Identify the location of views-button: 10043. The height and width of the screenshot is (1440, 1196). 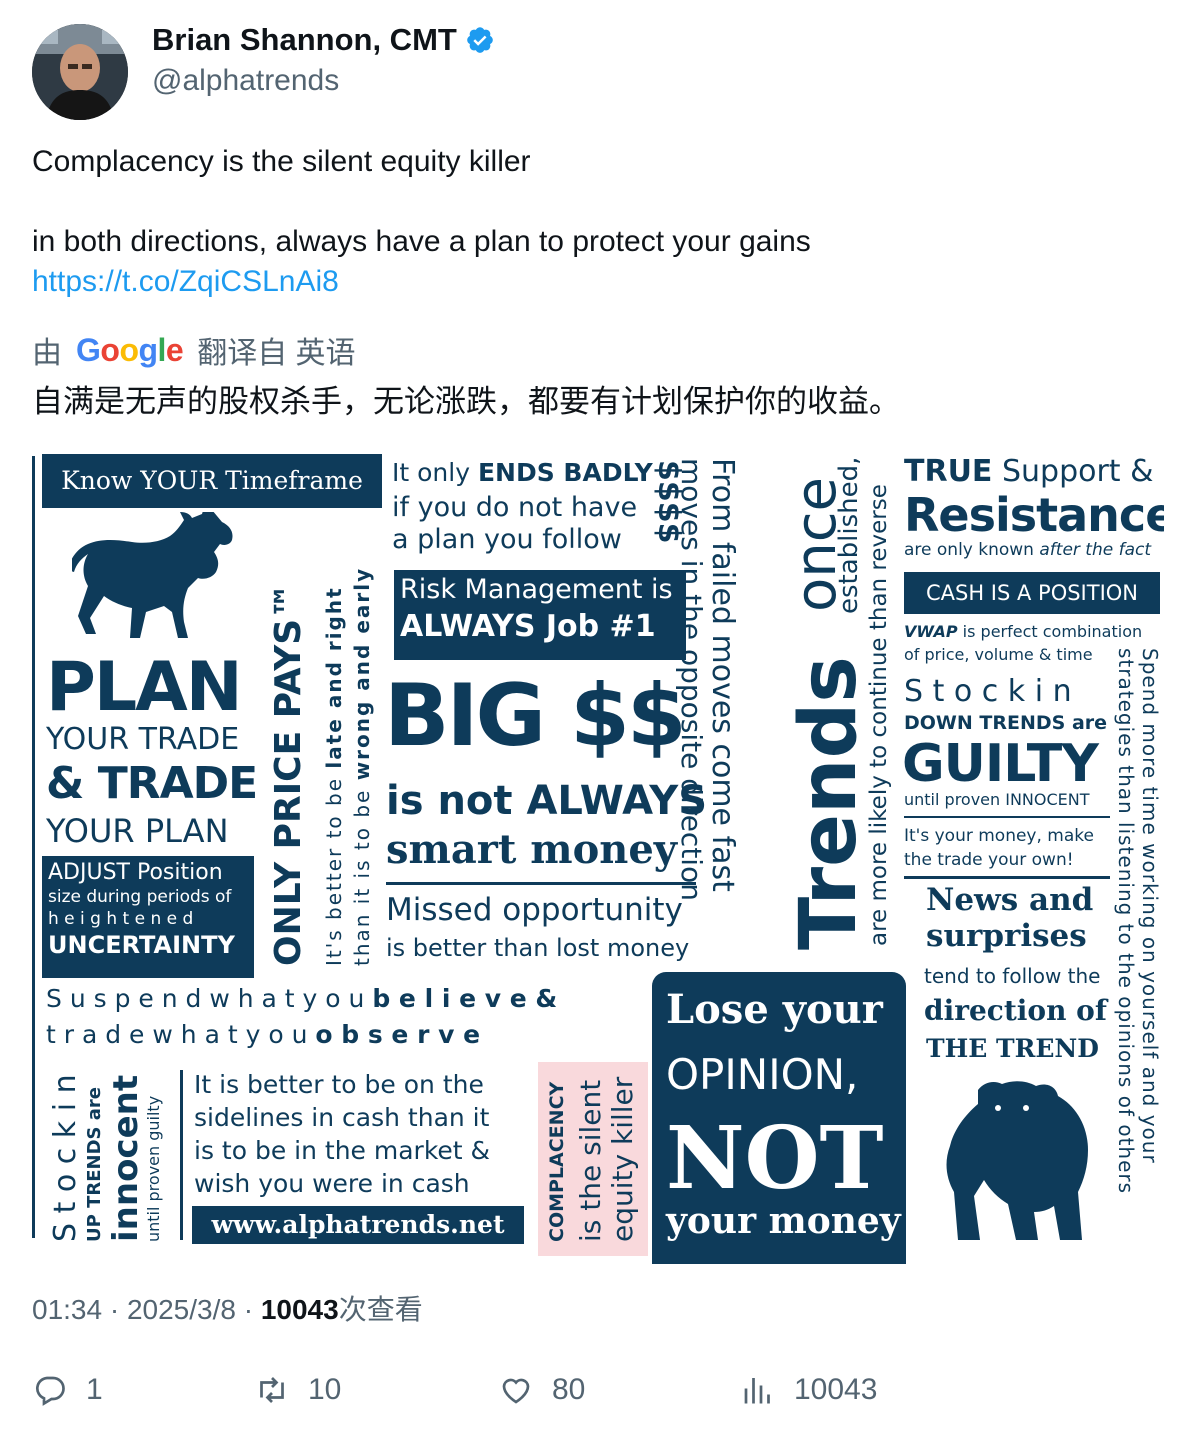
(808, 1390).